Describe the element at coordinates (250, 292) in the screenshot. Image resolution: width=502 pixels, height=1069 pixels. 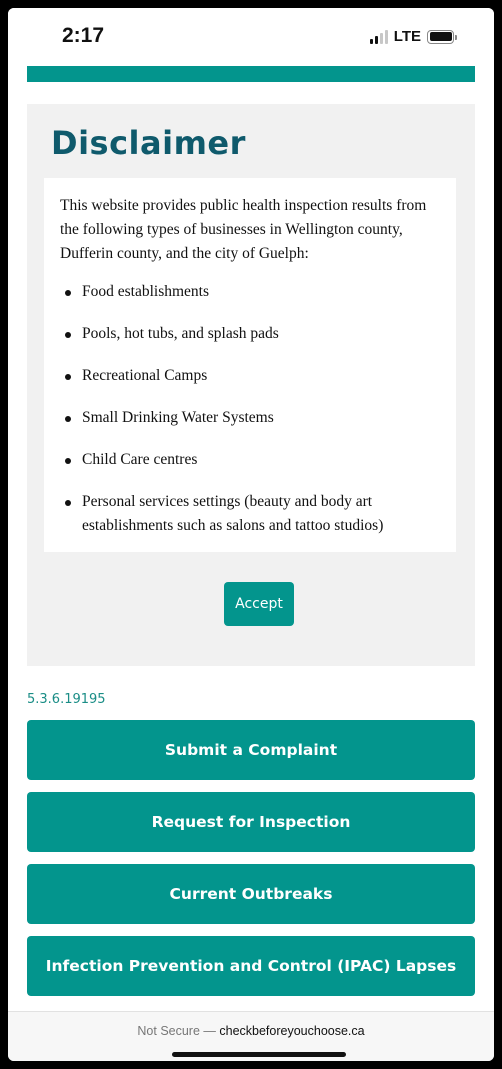
I see `list-item: Food establishments` at that location.